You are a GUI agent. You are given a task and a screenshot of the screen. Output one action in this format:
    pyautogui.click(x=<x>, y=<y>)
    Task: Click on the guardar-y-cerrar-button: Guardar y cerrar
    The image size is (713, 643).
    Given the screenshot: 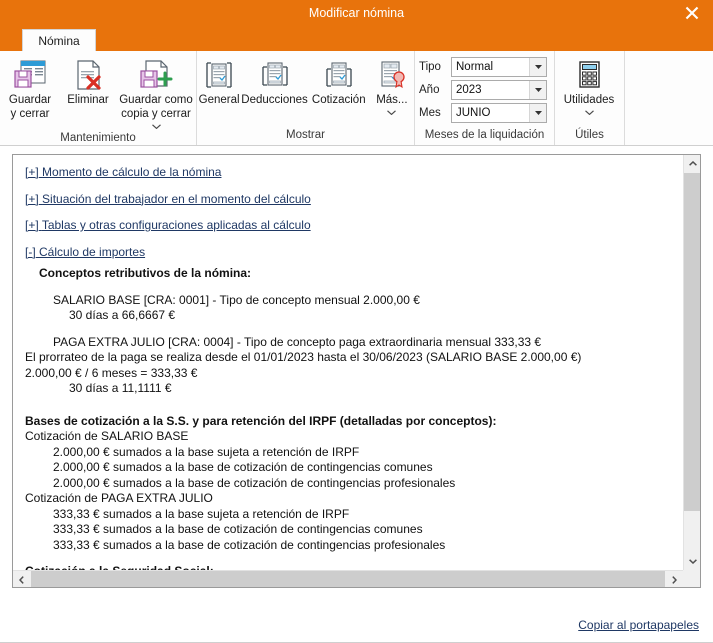 What is the action you would take?
    pyautogui.click(x=30, y=88)
    